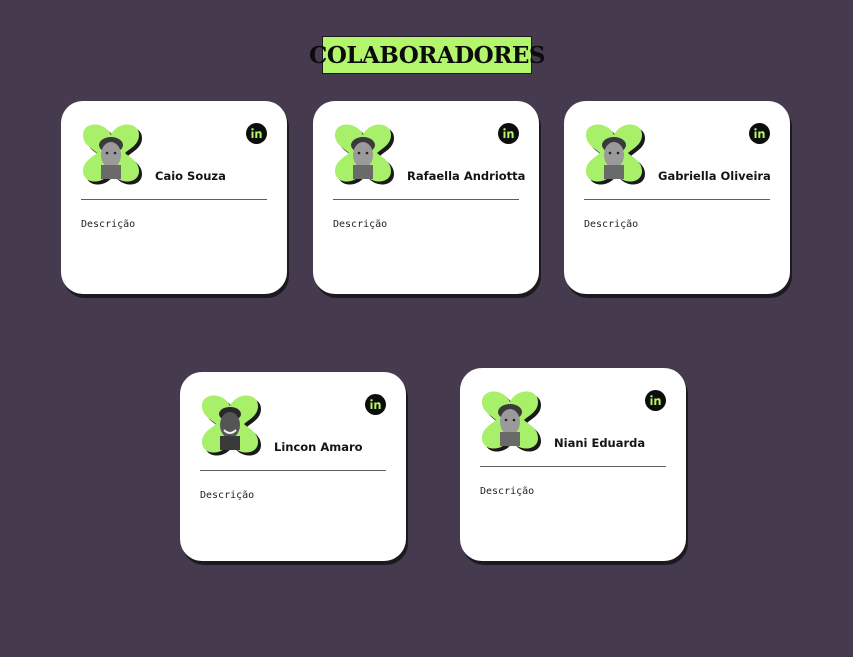 This screenshot has height=657, width=853. What do you see at coordinates (714, 176) in the screenshot?
I see `collaborator-name: Gabriella Oliveira` at bounding box center [714, 176].